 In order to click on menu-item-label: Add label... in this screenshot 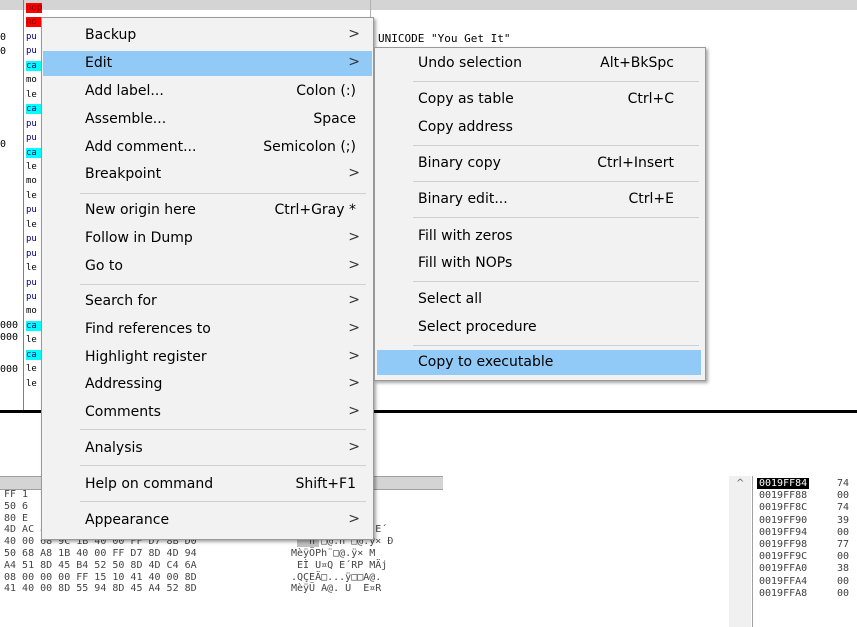, I will do `click(124, 91)`.